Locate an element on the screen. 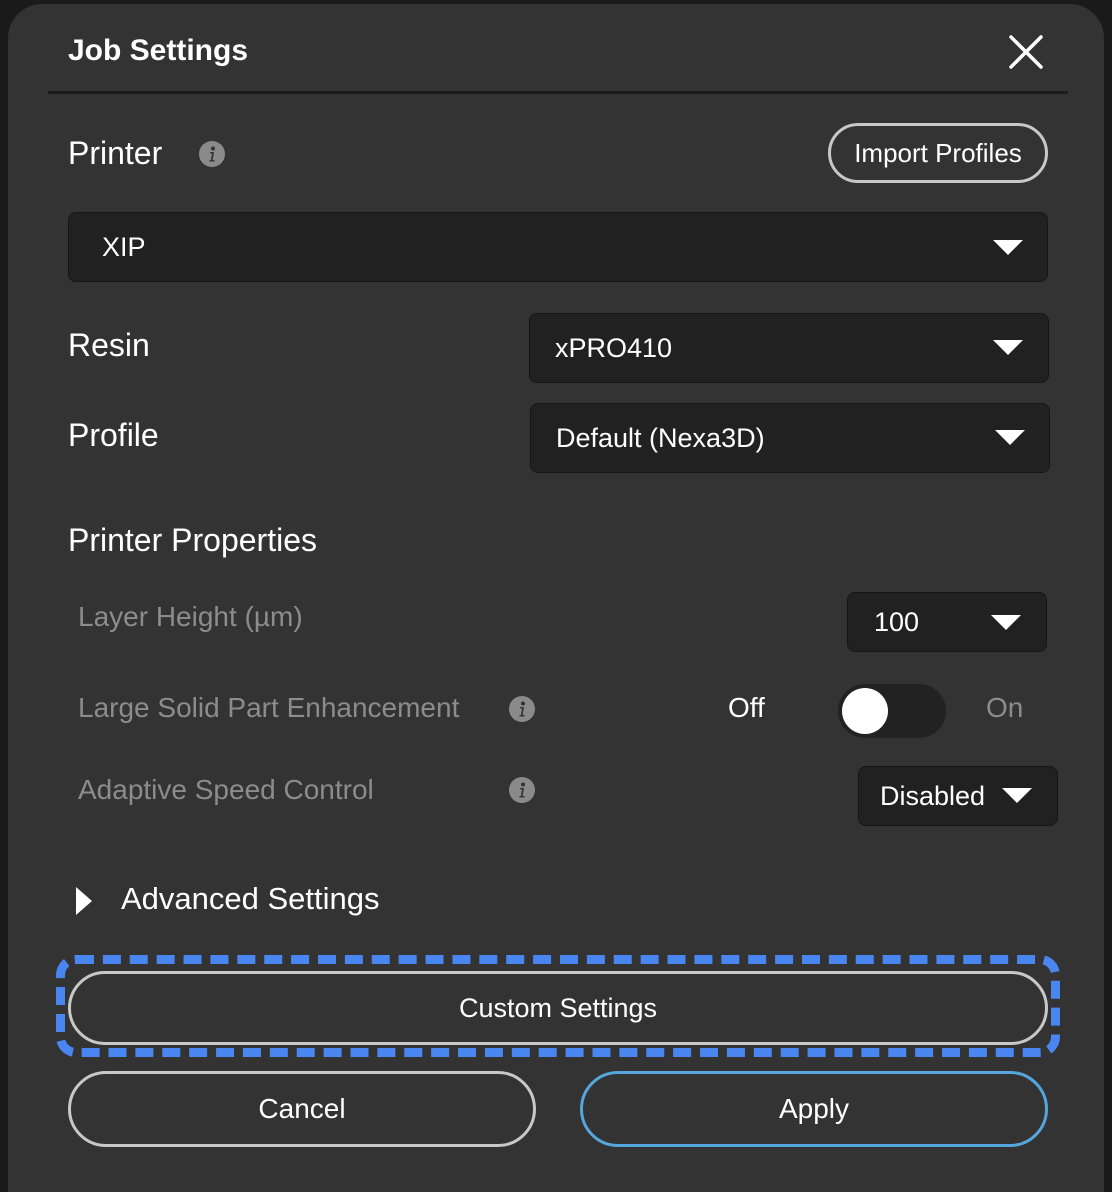  layer-height-select: 100 is located at coordinates (947, 622).